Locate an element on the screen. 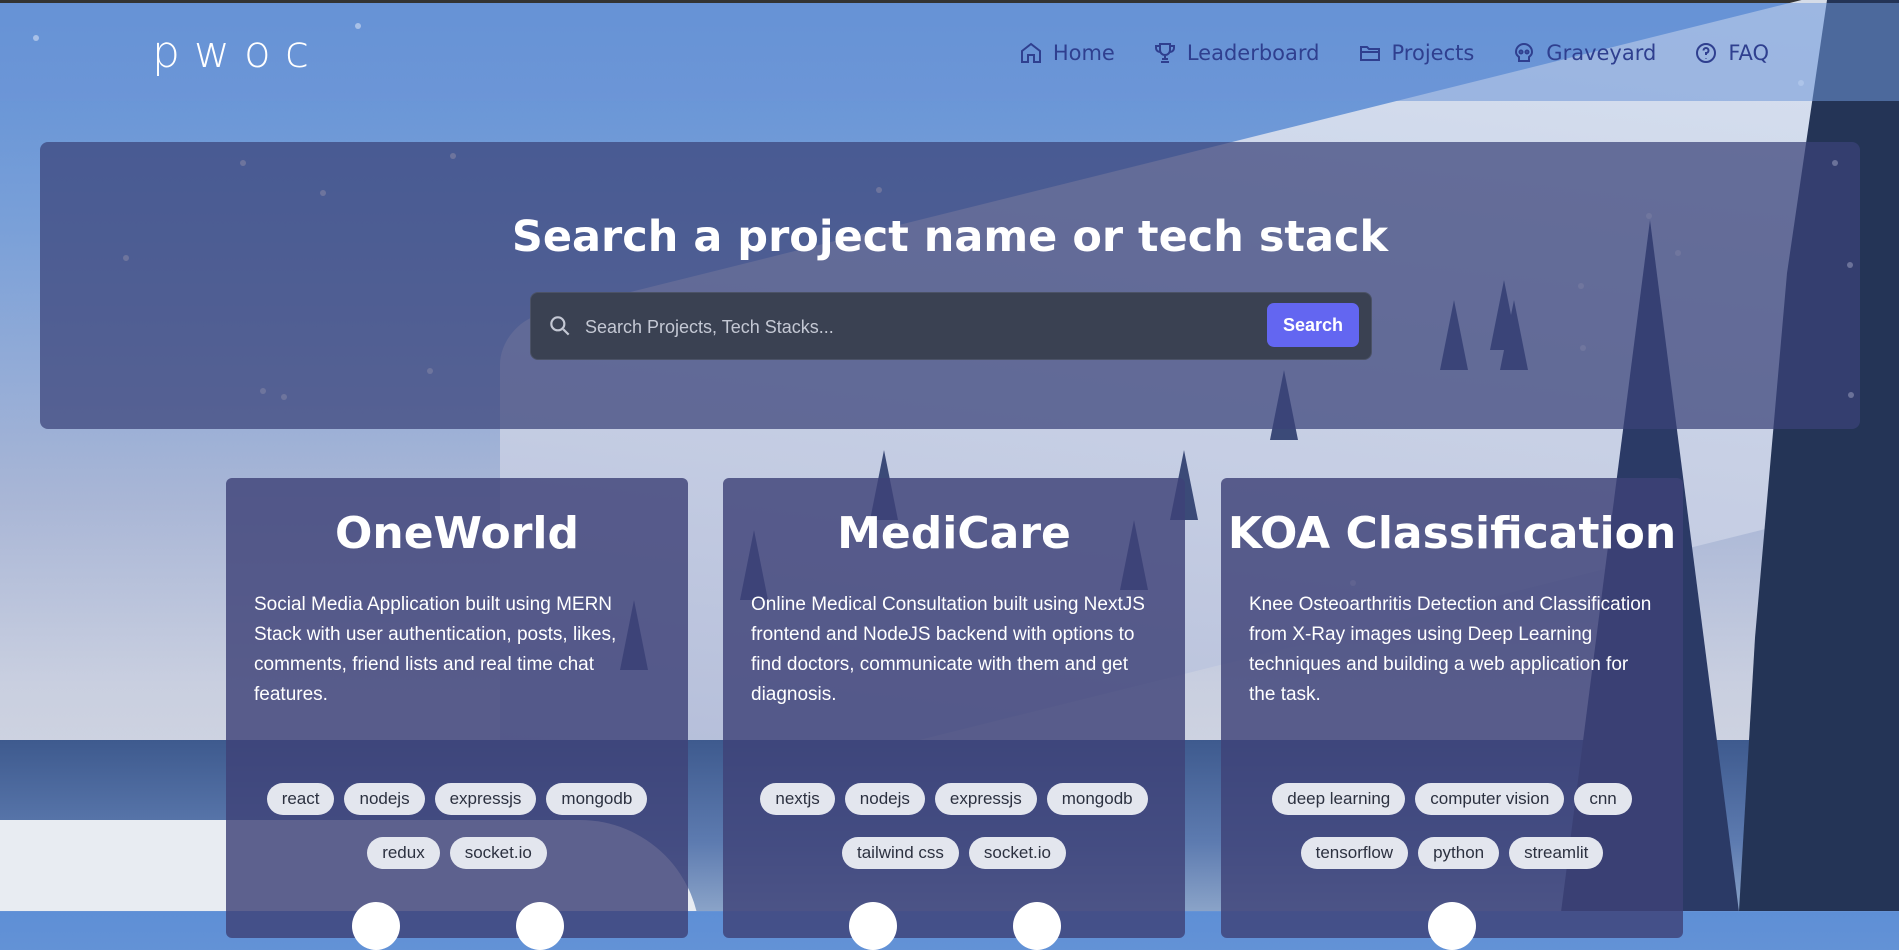 This screenshot has width=1899, height=950. search-input is located at coordinates (925, 327).